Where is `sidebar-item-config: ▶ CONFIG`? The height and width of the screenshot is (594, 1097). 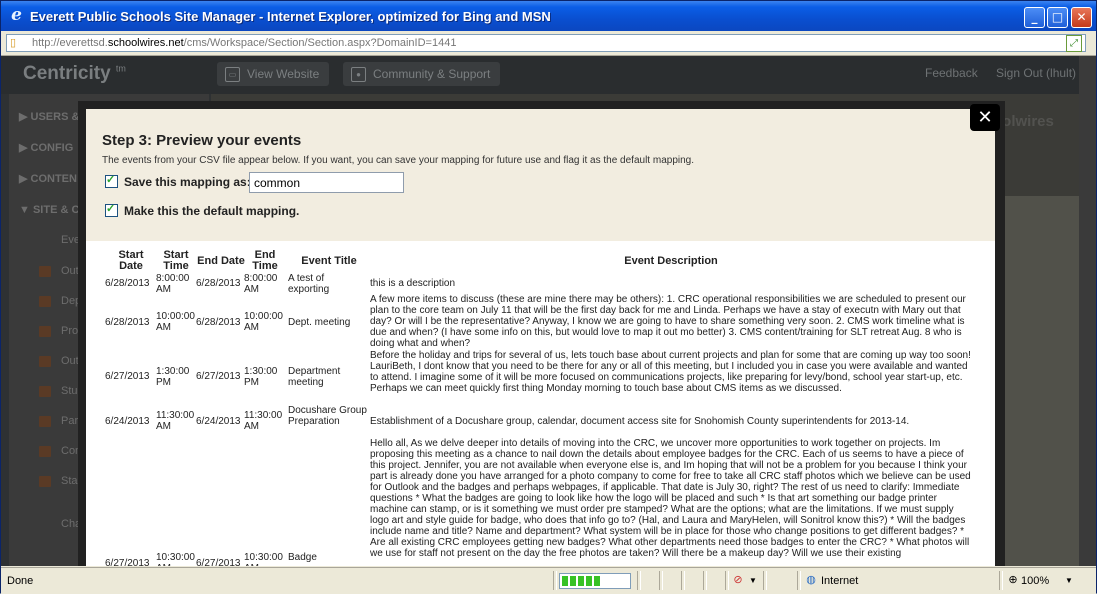
sidebar-item-config: ▶ CONFIG is located at coordinates (46, 147).